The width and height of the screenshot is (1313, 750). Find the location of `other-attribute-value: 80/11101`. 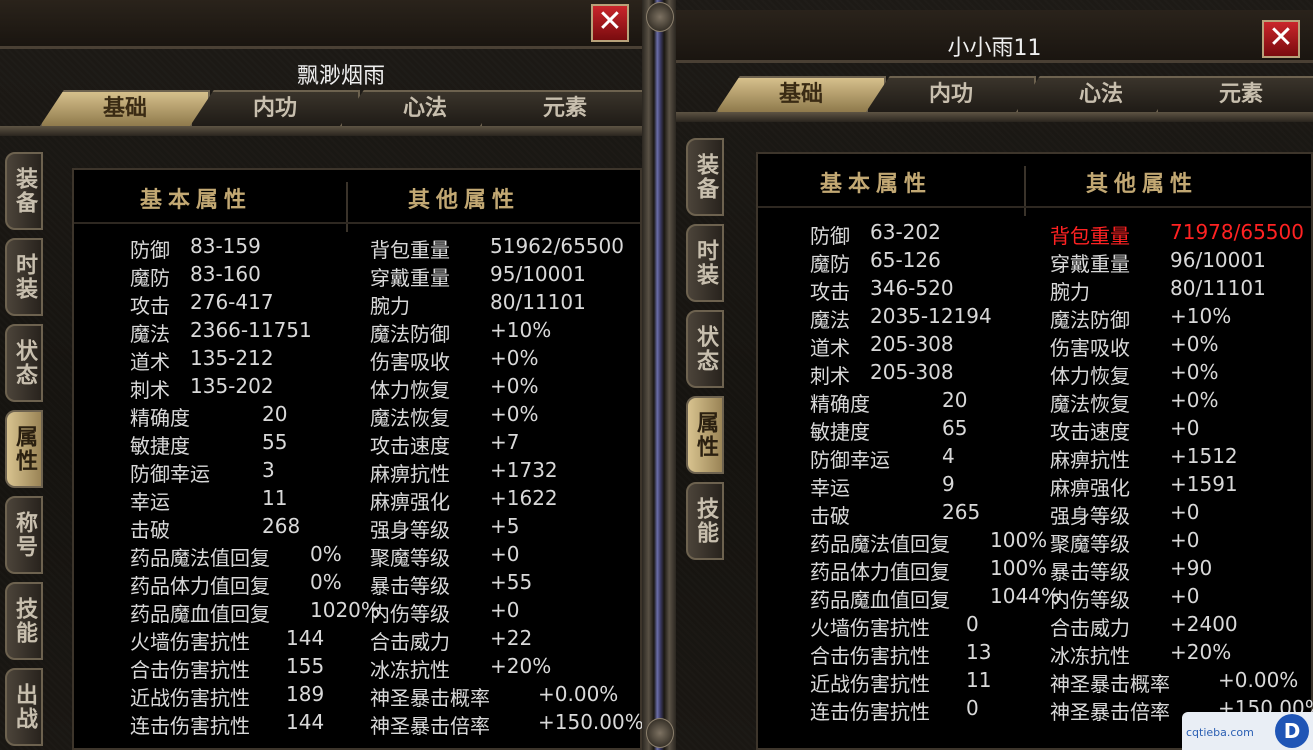

other-attribute-value: 80/11101 is located at coordinates (1218, 288).